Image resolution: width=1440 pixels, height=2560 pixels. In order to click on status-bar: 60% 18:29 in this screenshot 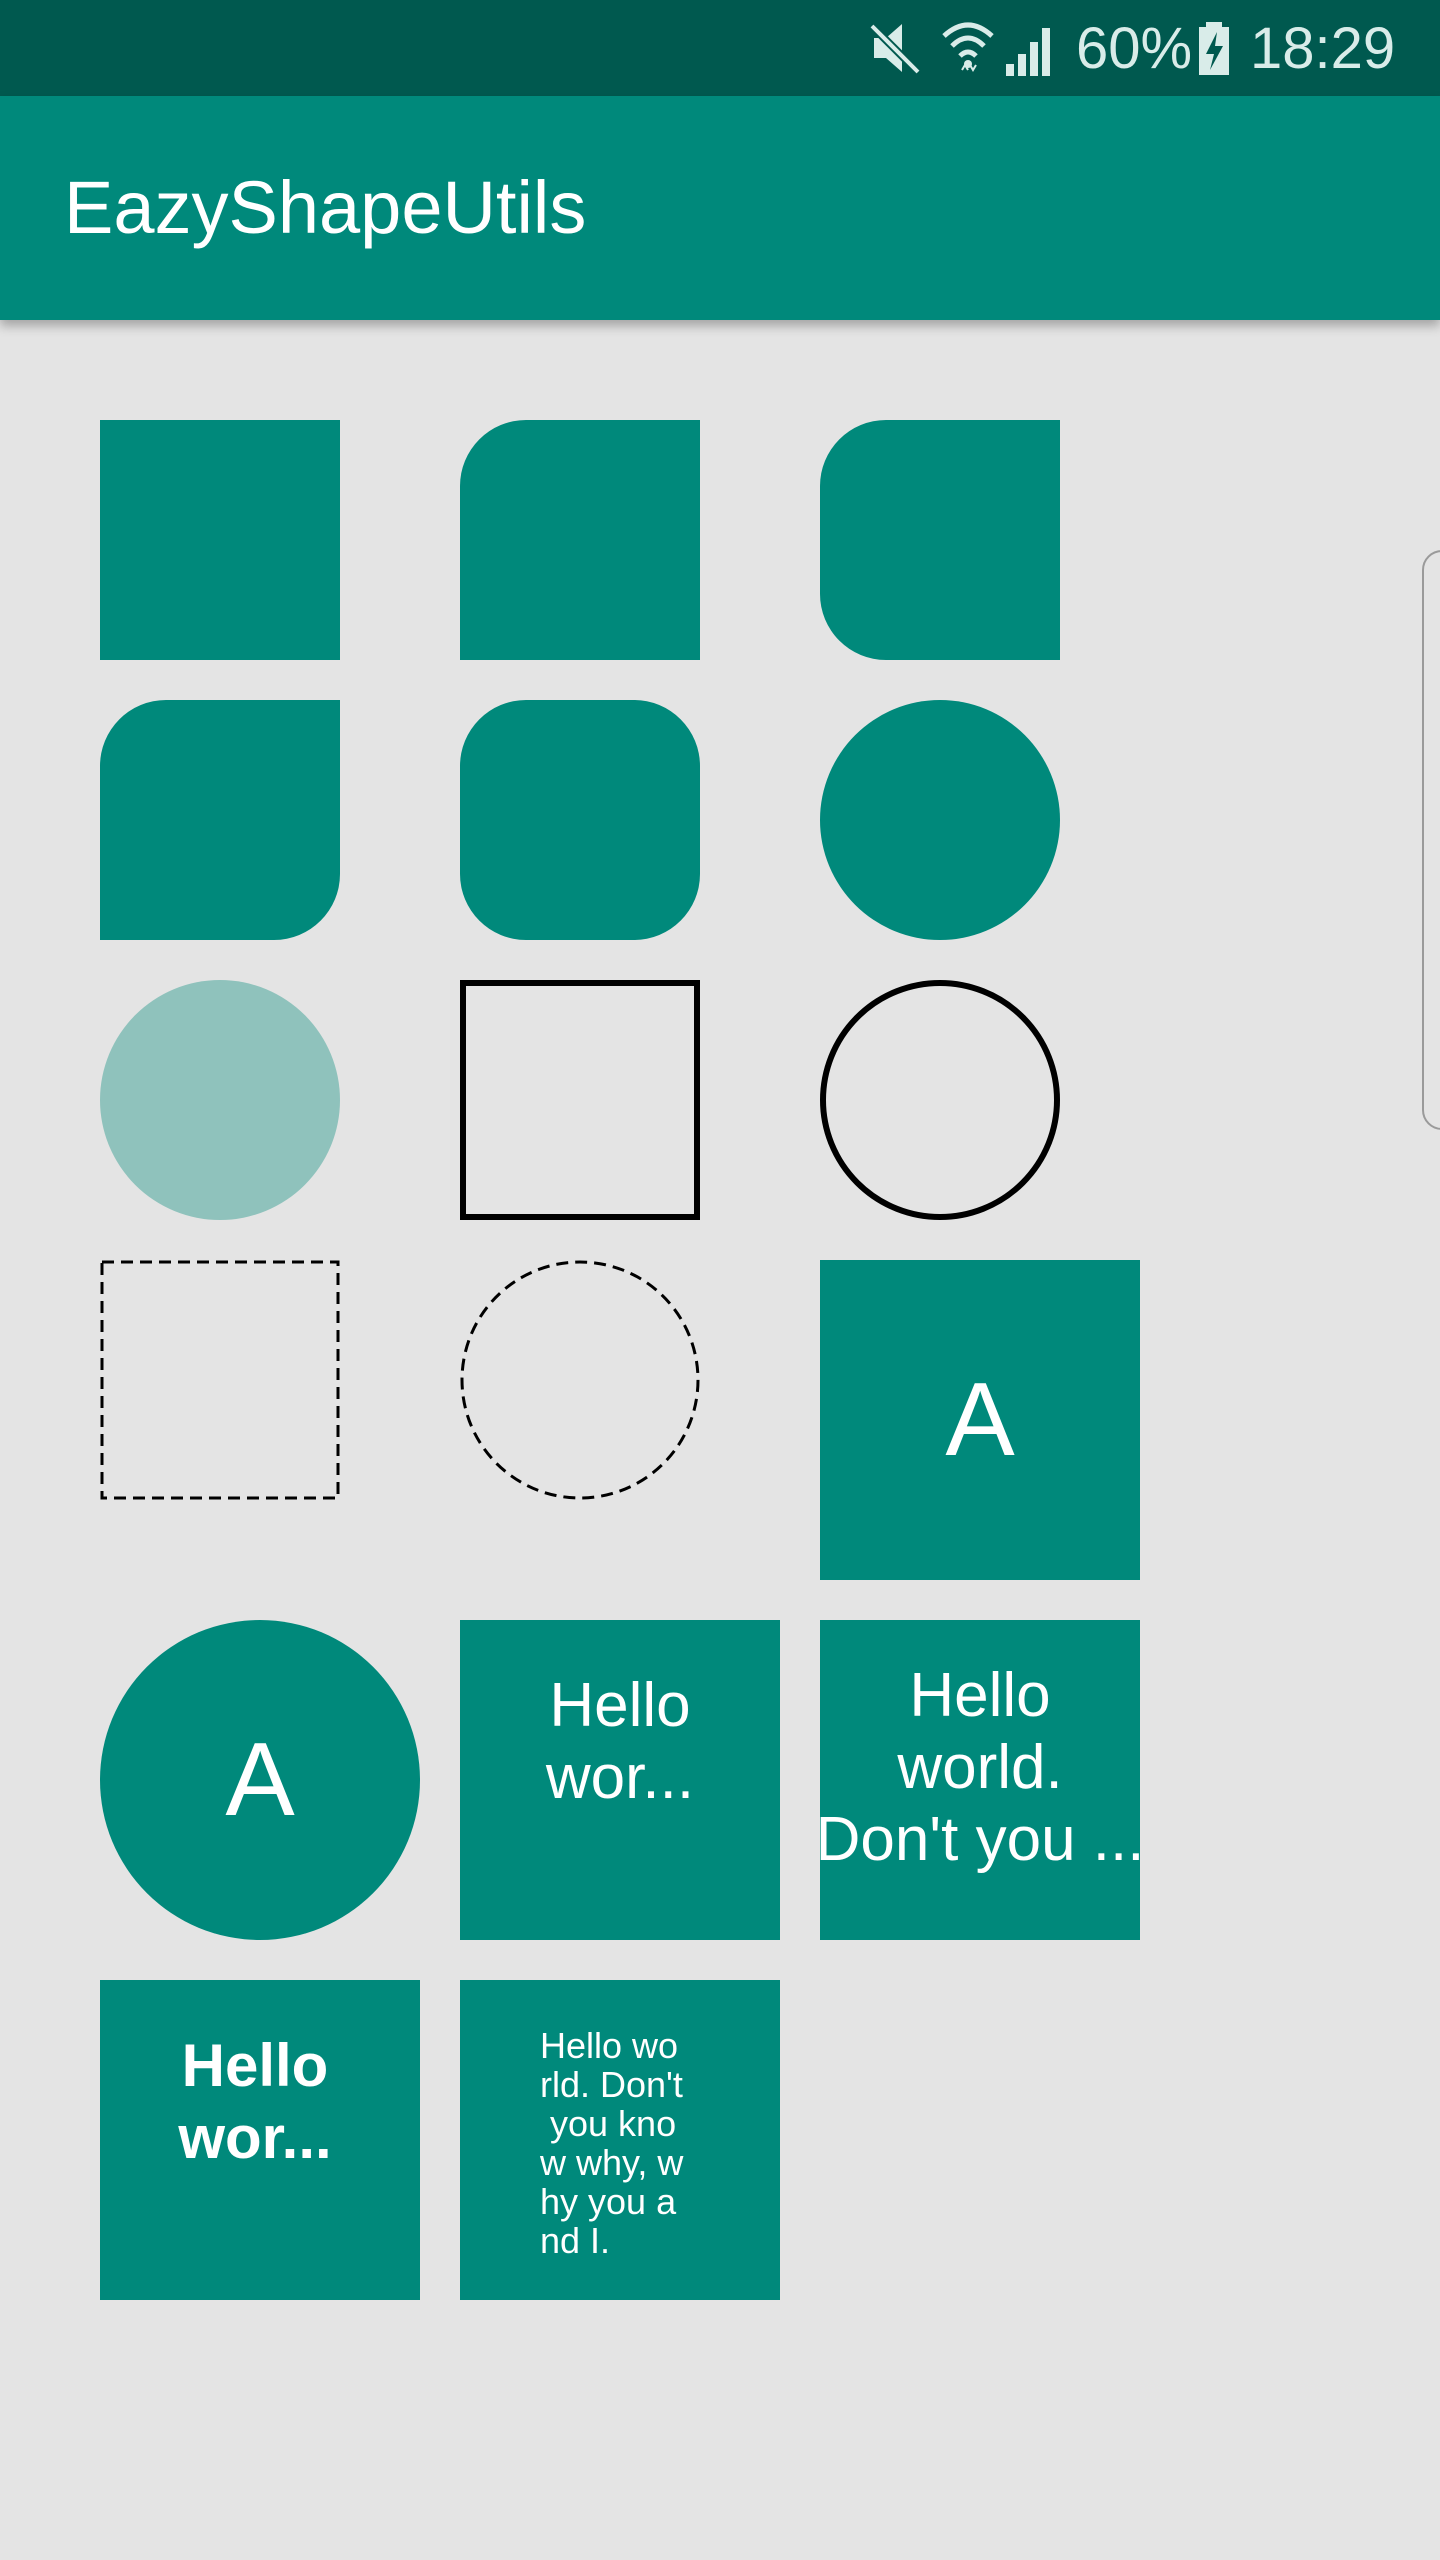, I will do `click(720, 48)`.